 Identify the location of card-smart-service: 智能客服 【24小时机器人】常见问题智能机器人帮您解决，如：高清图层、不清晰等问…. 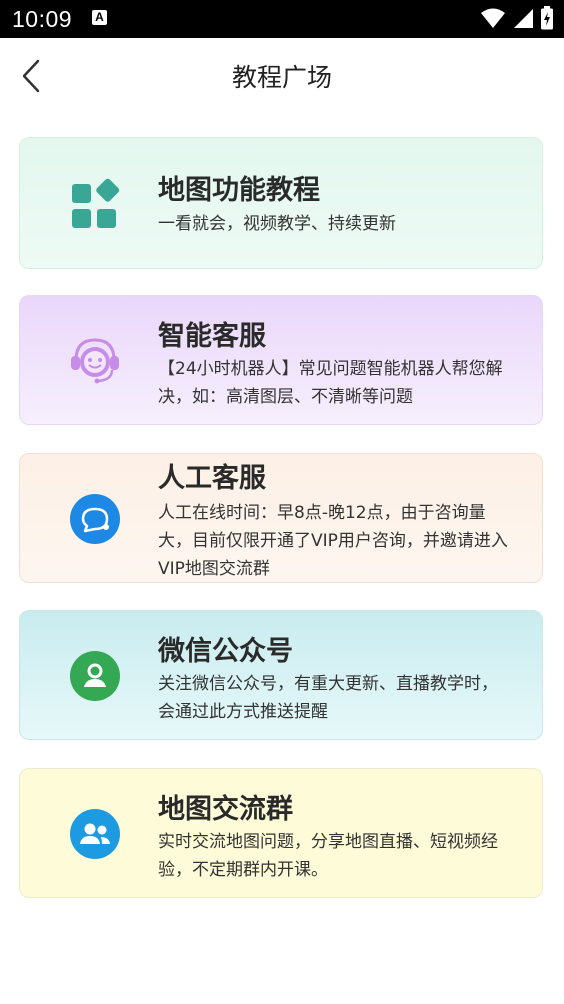
(281, 360).